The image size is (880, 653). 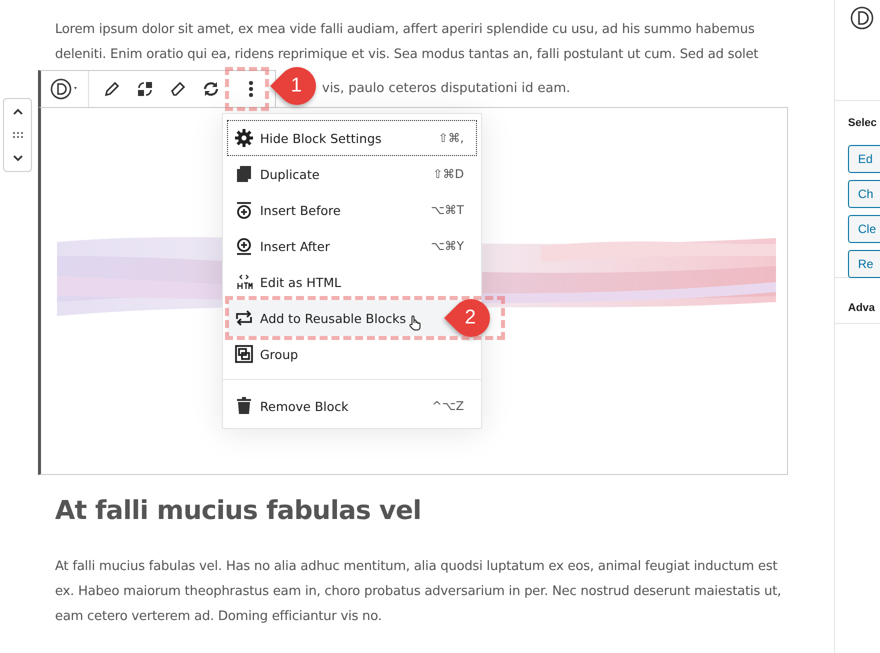 What do you see at coordinates (446, 89) in the screenshot?
I see `paragraph: vis, paulo ceteros disputationi id eam.` at bounding box center [446, 89].